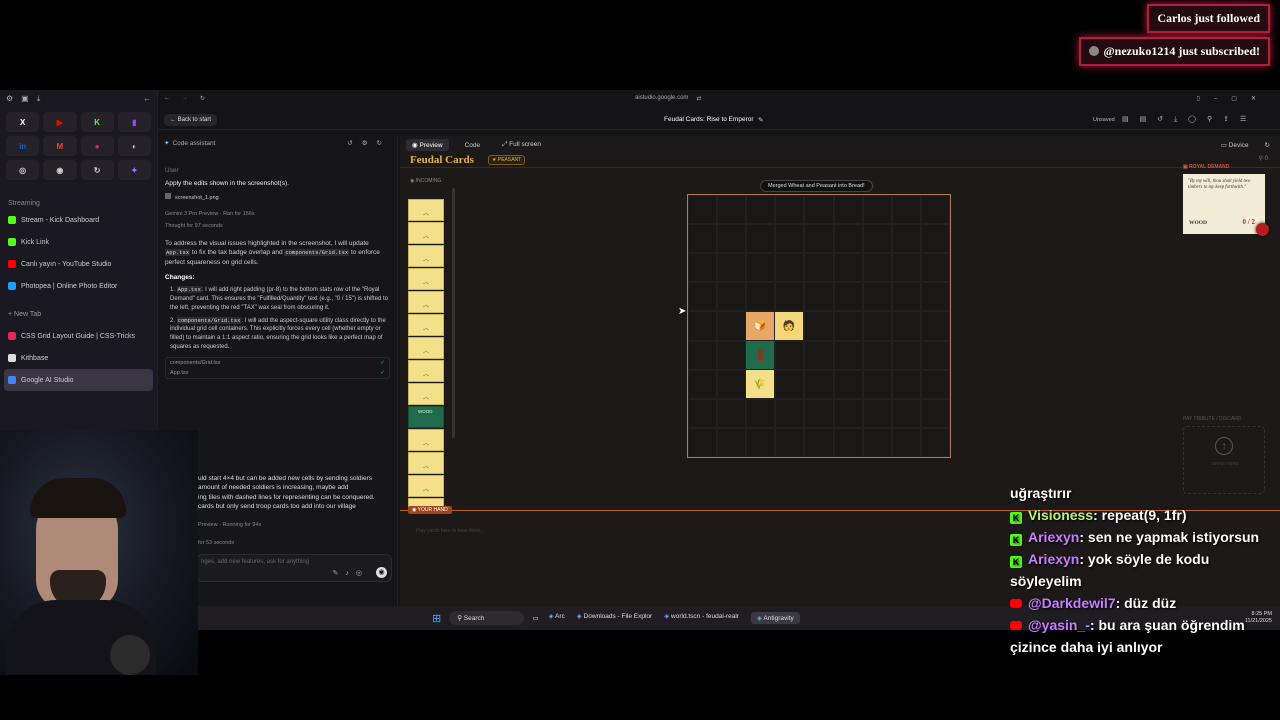  What do you see at coordinates (23, 122) in the screenshot?
I see `x-icon: X` at bounding box center [23, 122].